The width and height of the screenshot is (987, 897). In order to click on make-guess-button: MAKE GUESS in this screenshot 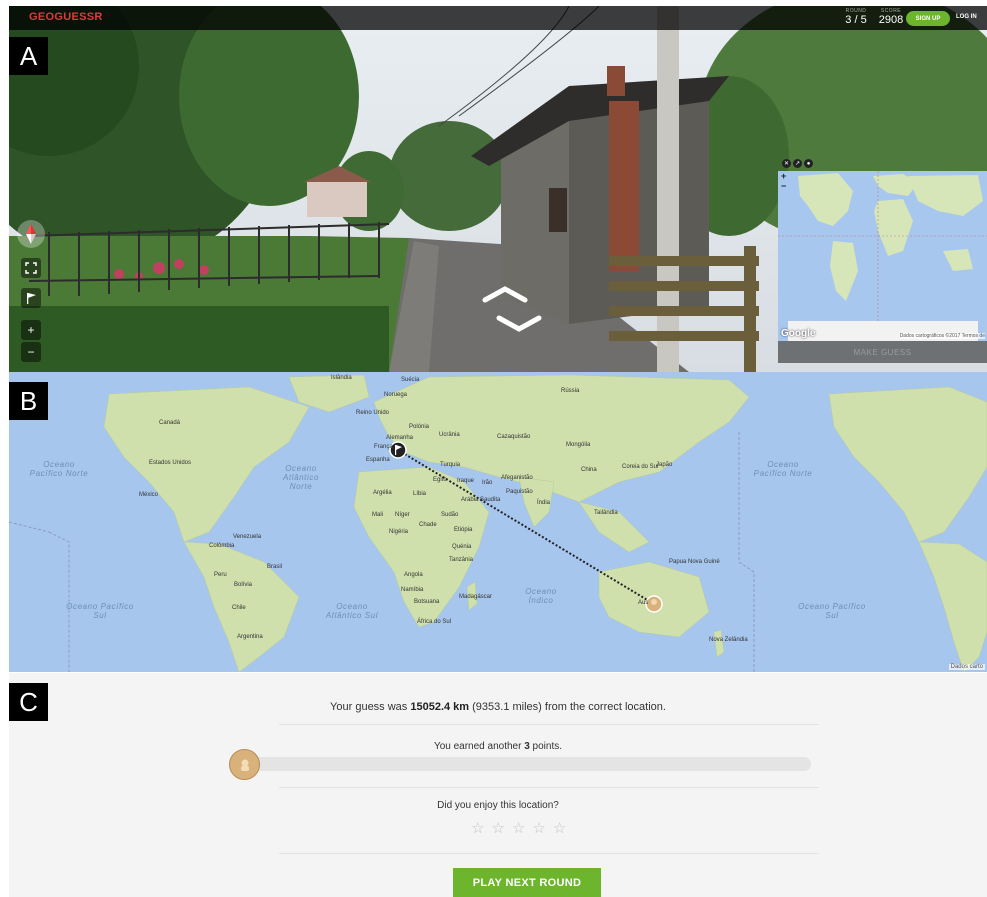, I will do `click(882, 352)`.